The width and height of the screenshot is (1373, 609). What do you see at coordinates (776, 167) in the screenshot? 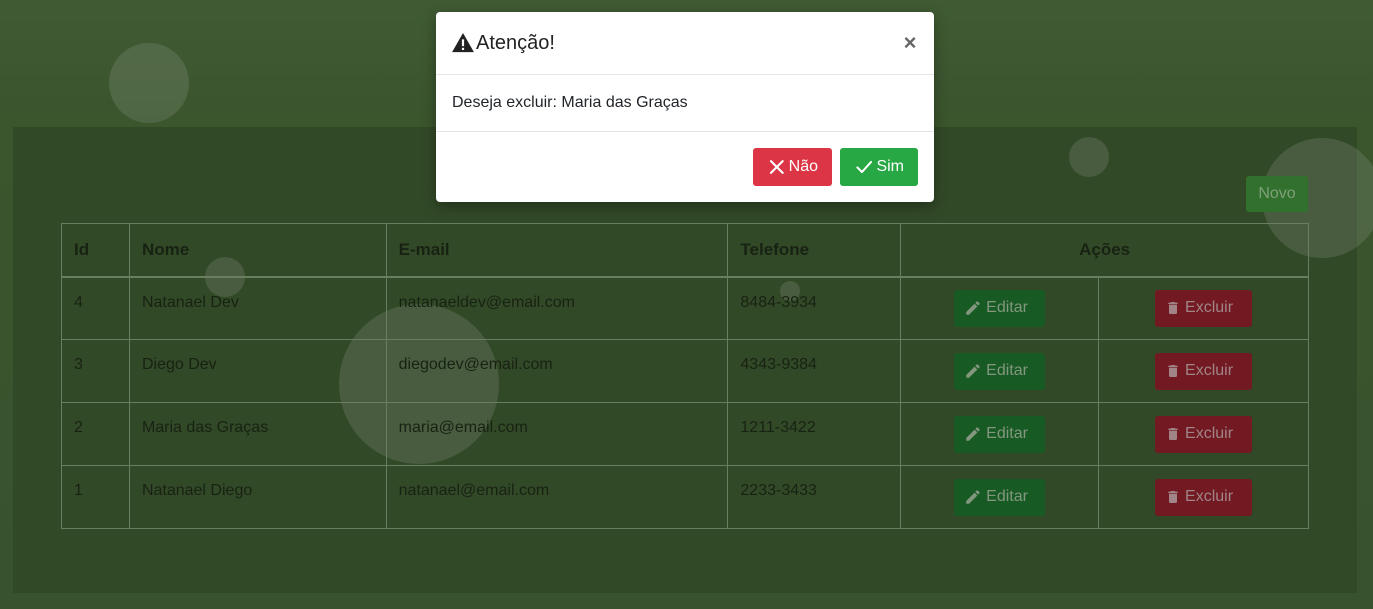
I see `x-icon` at bounding box center [776, 167].